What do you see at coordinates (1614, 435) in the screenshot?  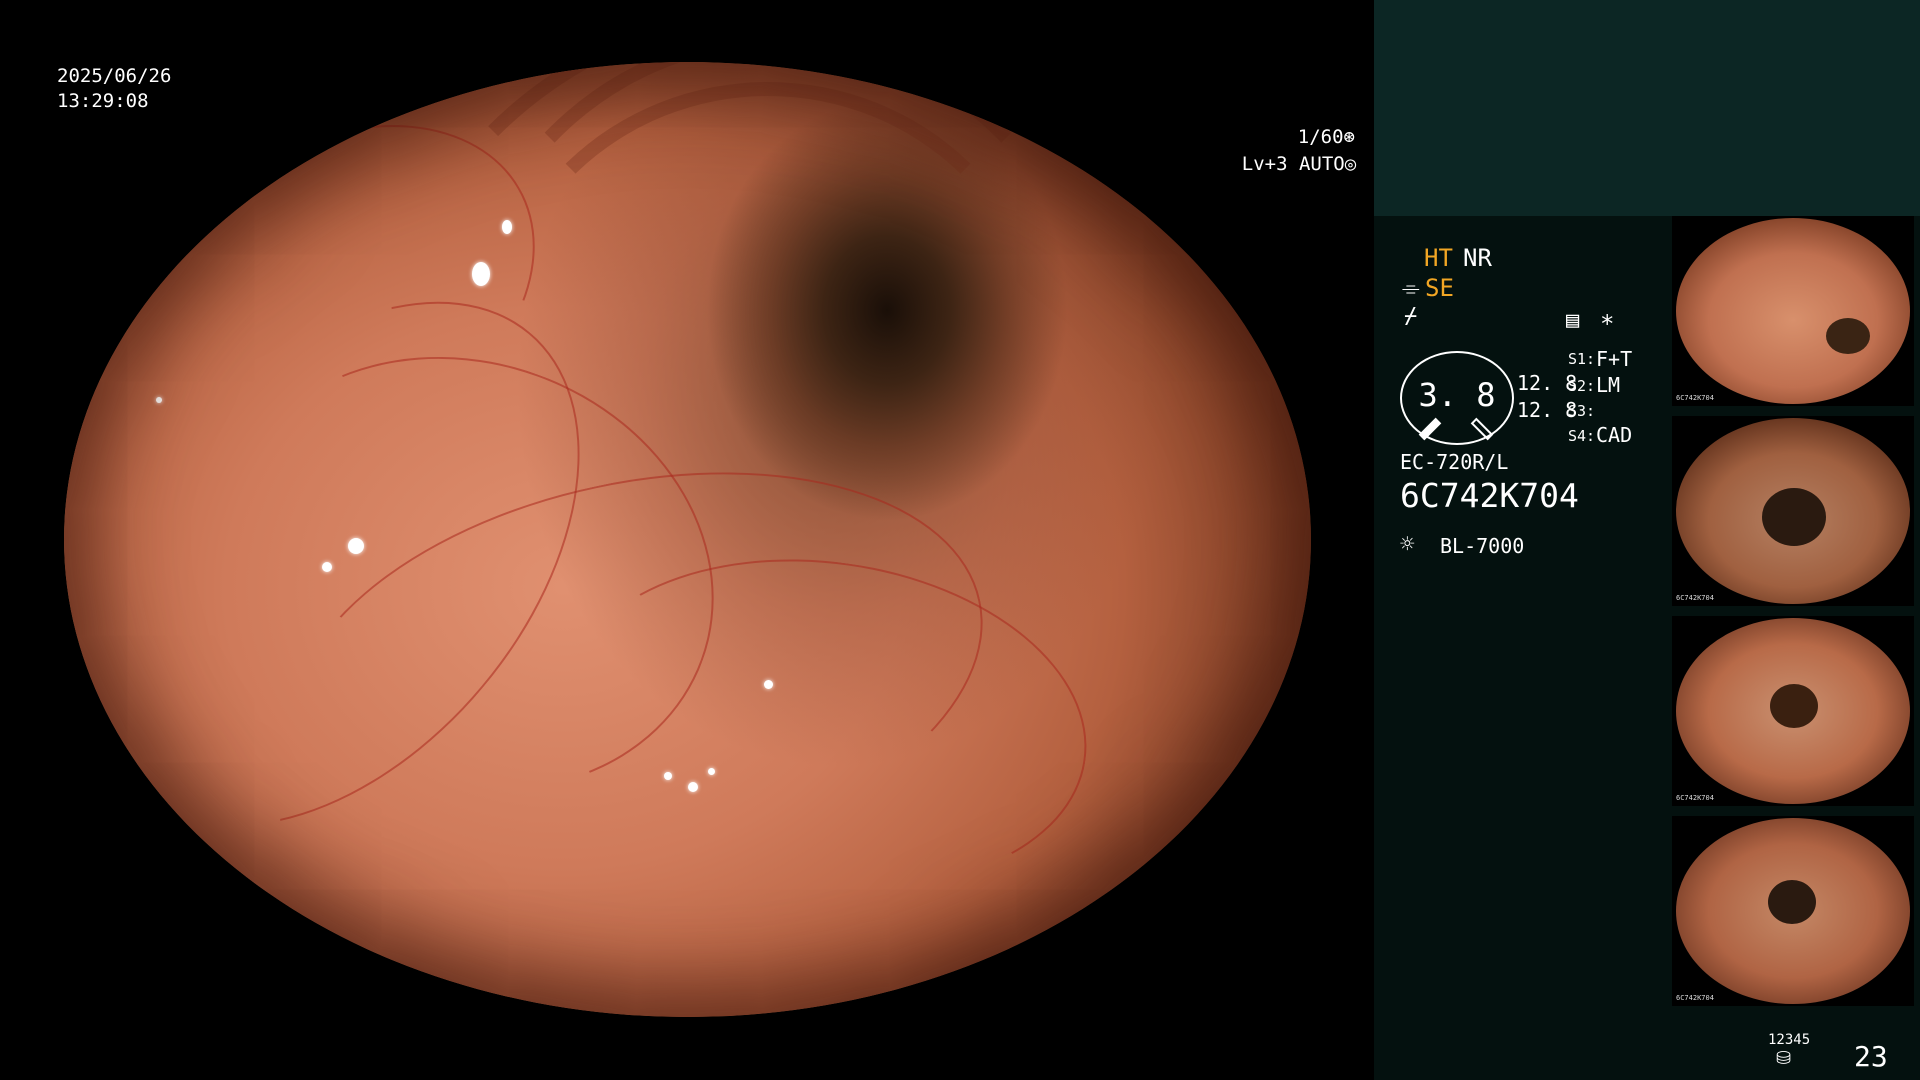 I see `switch-4-value: CAD` at bounding box center [1614, 435].